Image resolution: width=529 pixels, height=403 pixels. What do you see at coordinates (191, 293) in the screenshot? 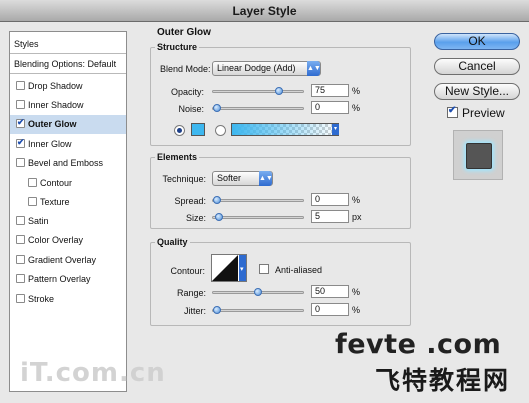
I see `range-label: Range:` at bounding box center [191, 293].